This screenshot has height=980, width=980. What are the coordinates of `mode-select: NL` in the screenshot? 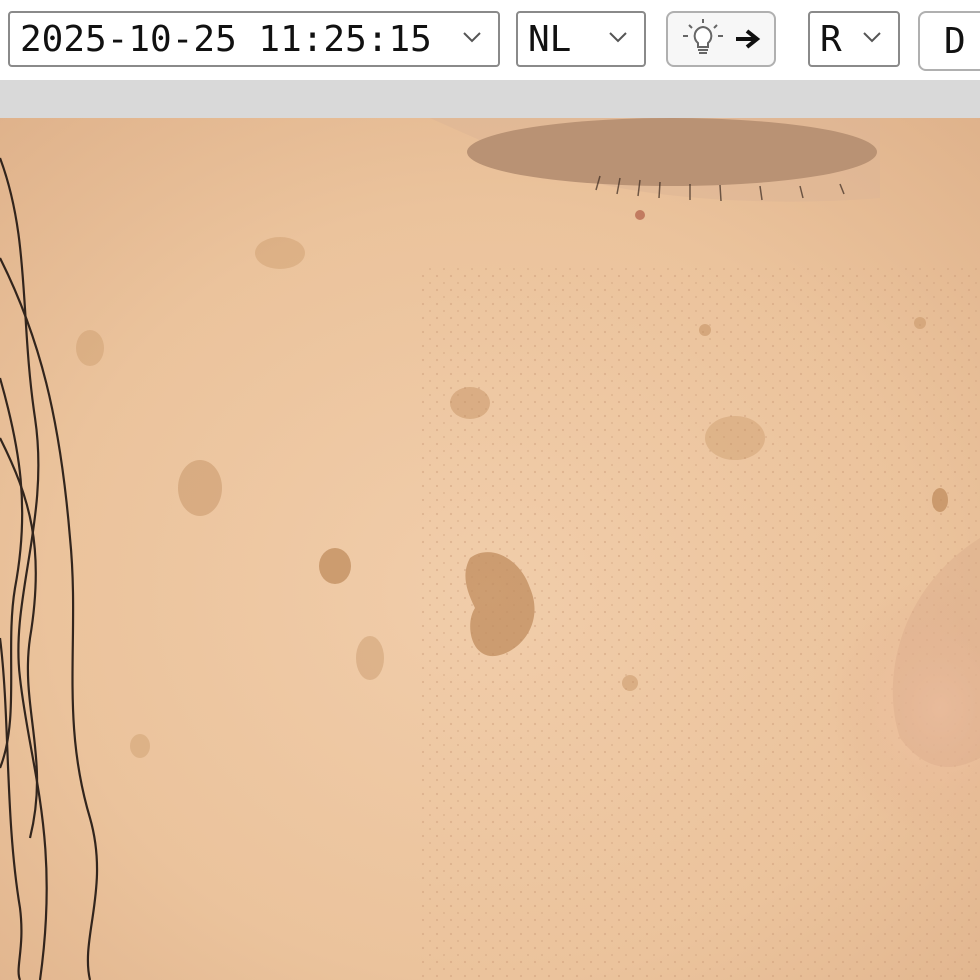 It's located at (581, 39).